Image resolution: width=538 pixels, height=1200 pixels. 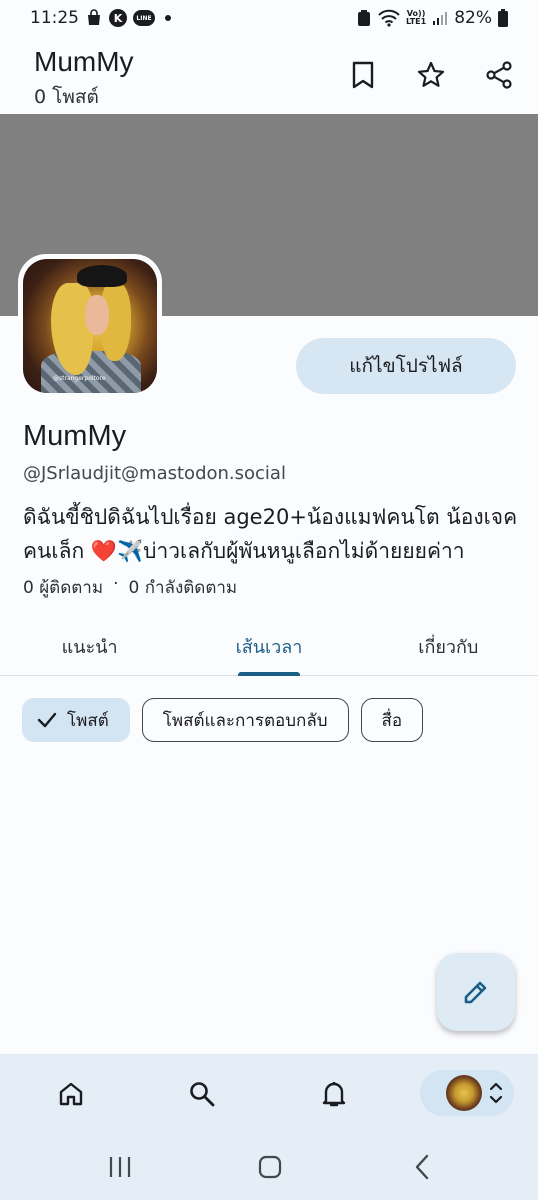 I want to click on profile-tabs: แนะนำ เส้นเวลา เกี่ยวกับ, so click(x=269, y=647).